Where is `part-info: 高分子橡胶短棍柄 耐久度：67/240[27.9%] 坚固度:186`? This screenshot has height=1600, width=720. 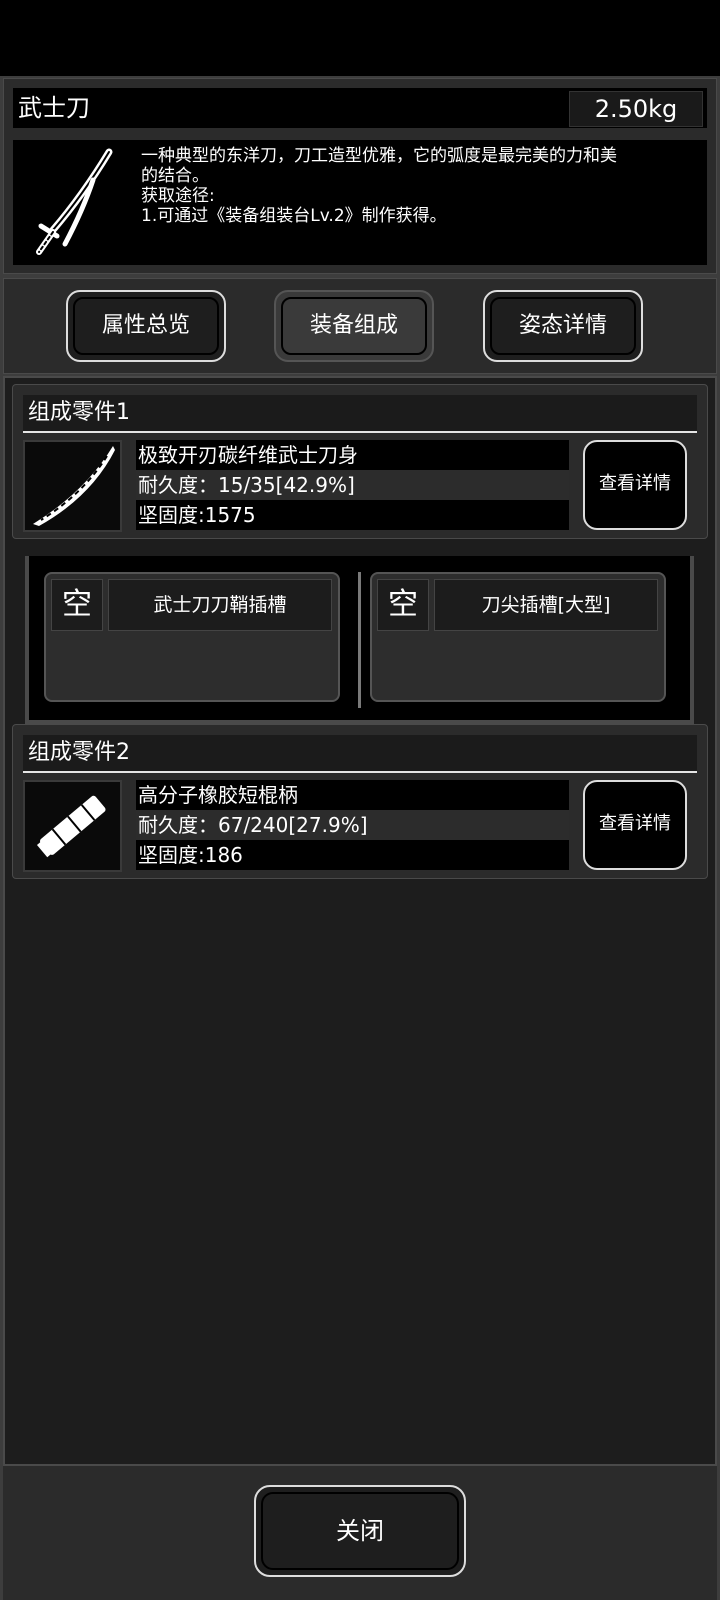
part-info: 高分子橡胶短棍柄 耐久度：67/240[27.9%] 坚固度:186 is located at coordinates (352, 826).